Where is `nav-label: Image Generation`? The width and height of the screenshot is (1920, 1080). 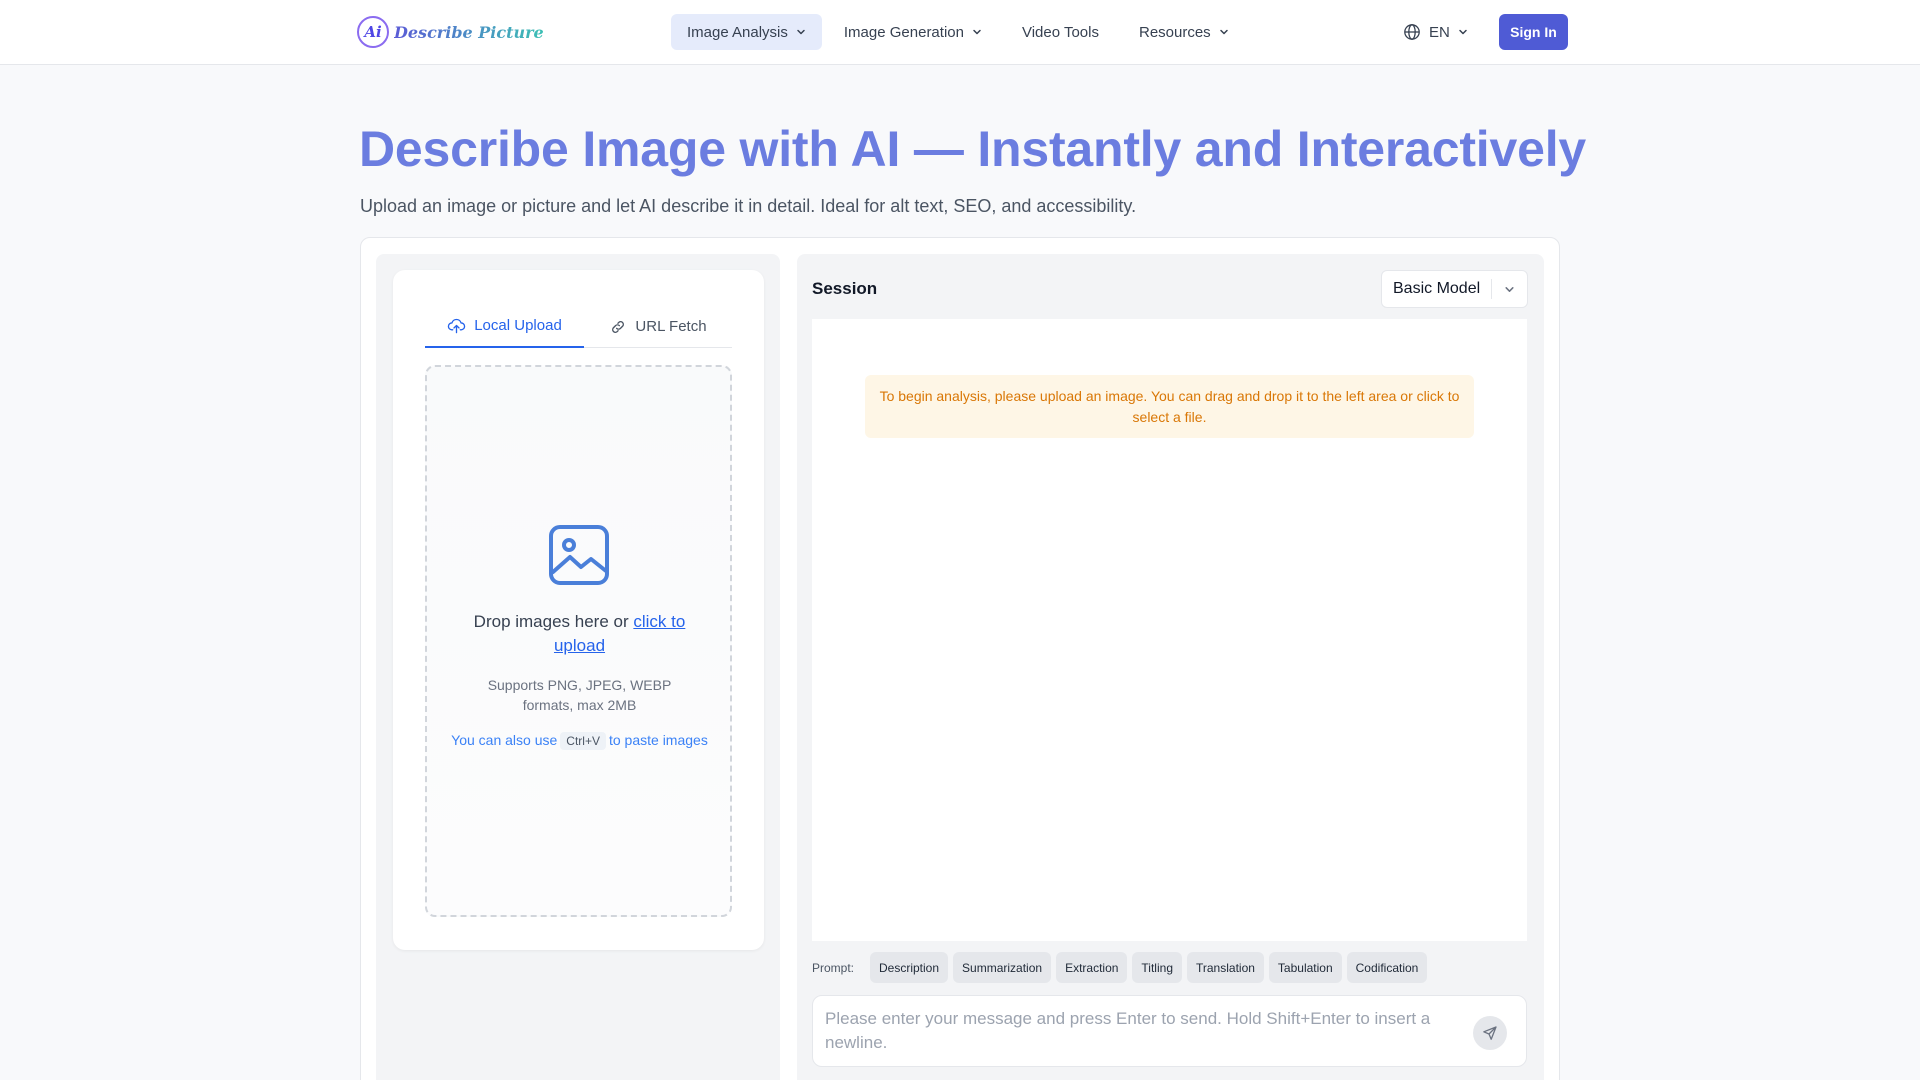
nav-label: Image Generation is located at coordinates (903, 32).